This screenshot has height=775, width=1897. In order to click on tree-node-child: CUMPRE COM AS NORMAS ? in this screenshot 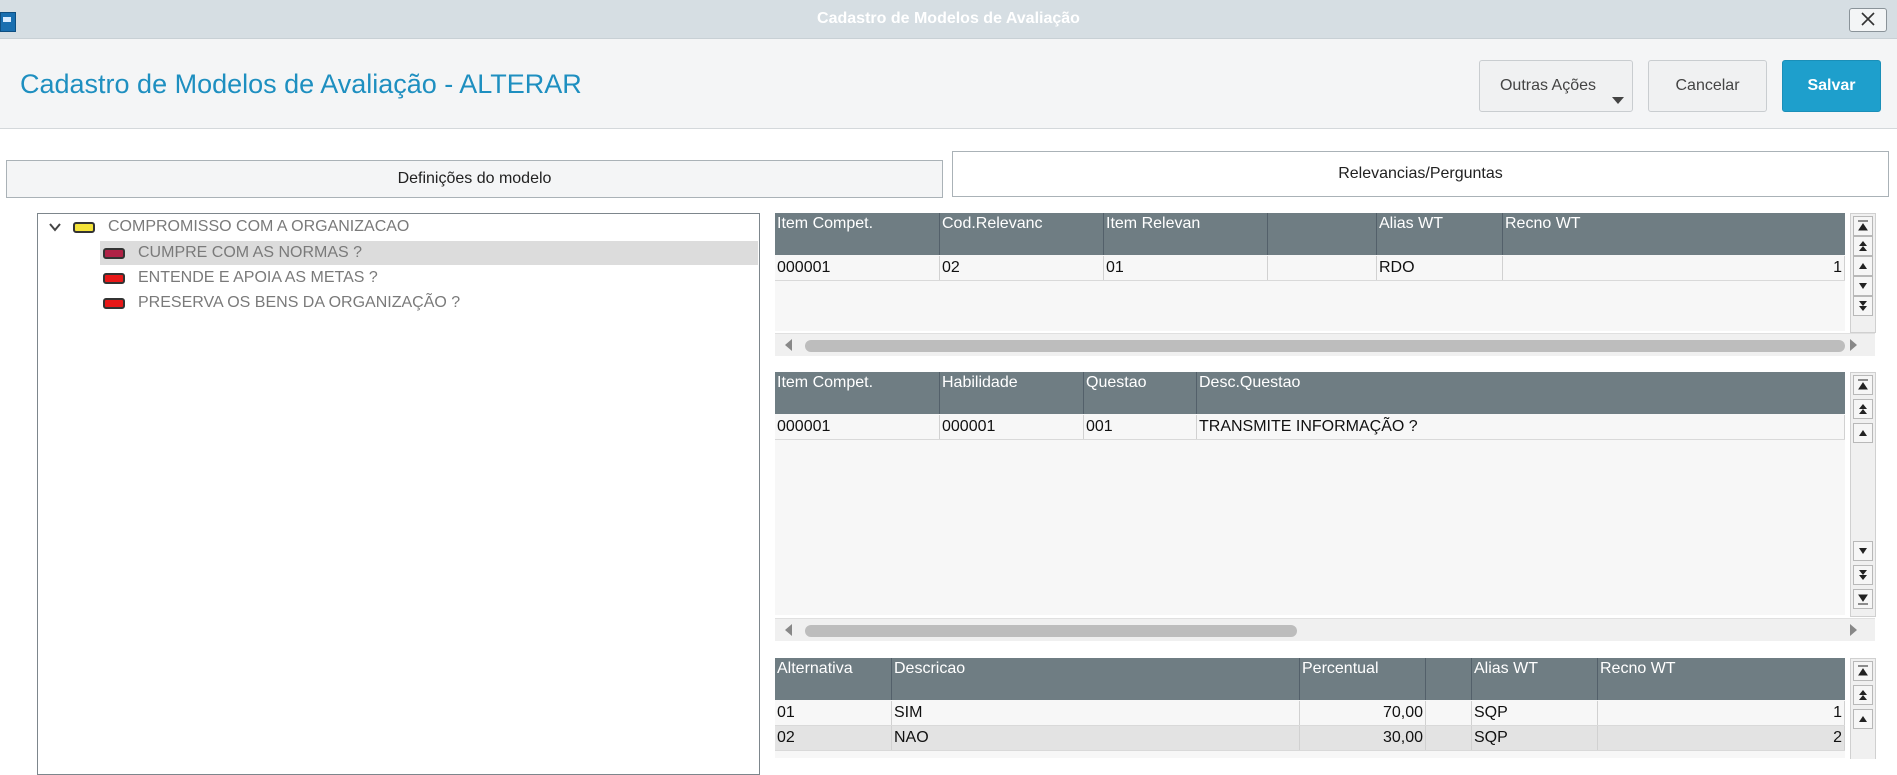, I will do `click(429, 253)`.